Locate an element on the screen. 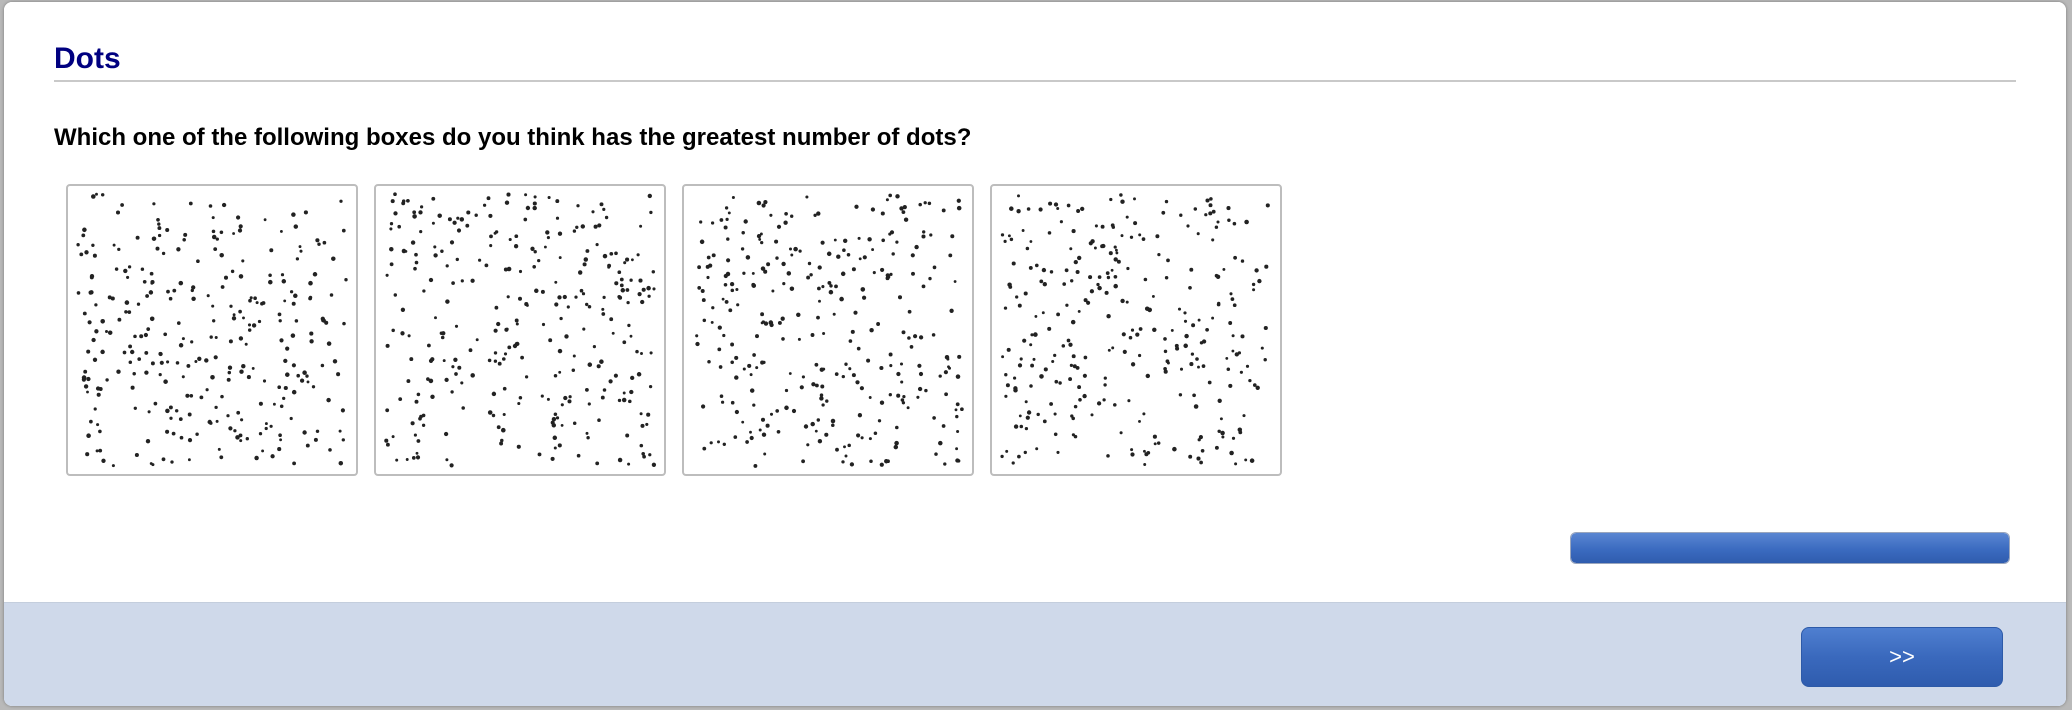  title-divider is located at coordinates (1035, 81).